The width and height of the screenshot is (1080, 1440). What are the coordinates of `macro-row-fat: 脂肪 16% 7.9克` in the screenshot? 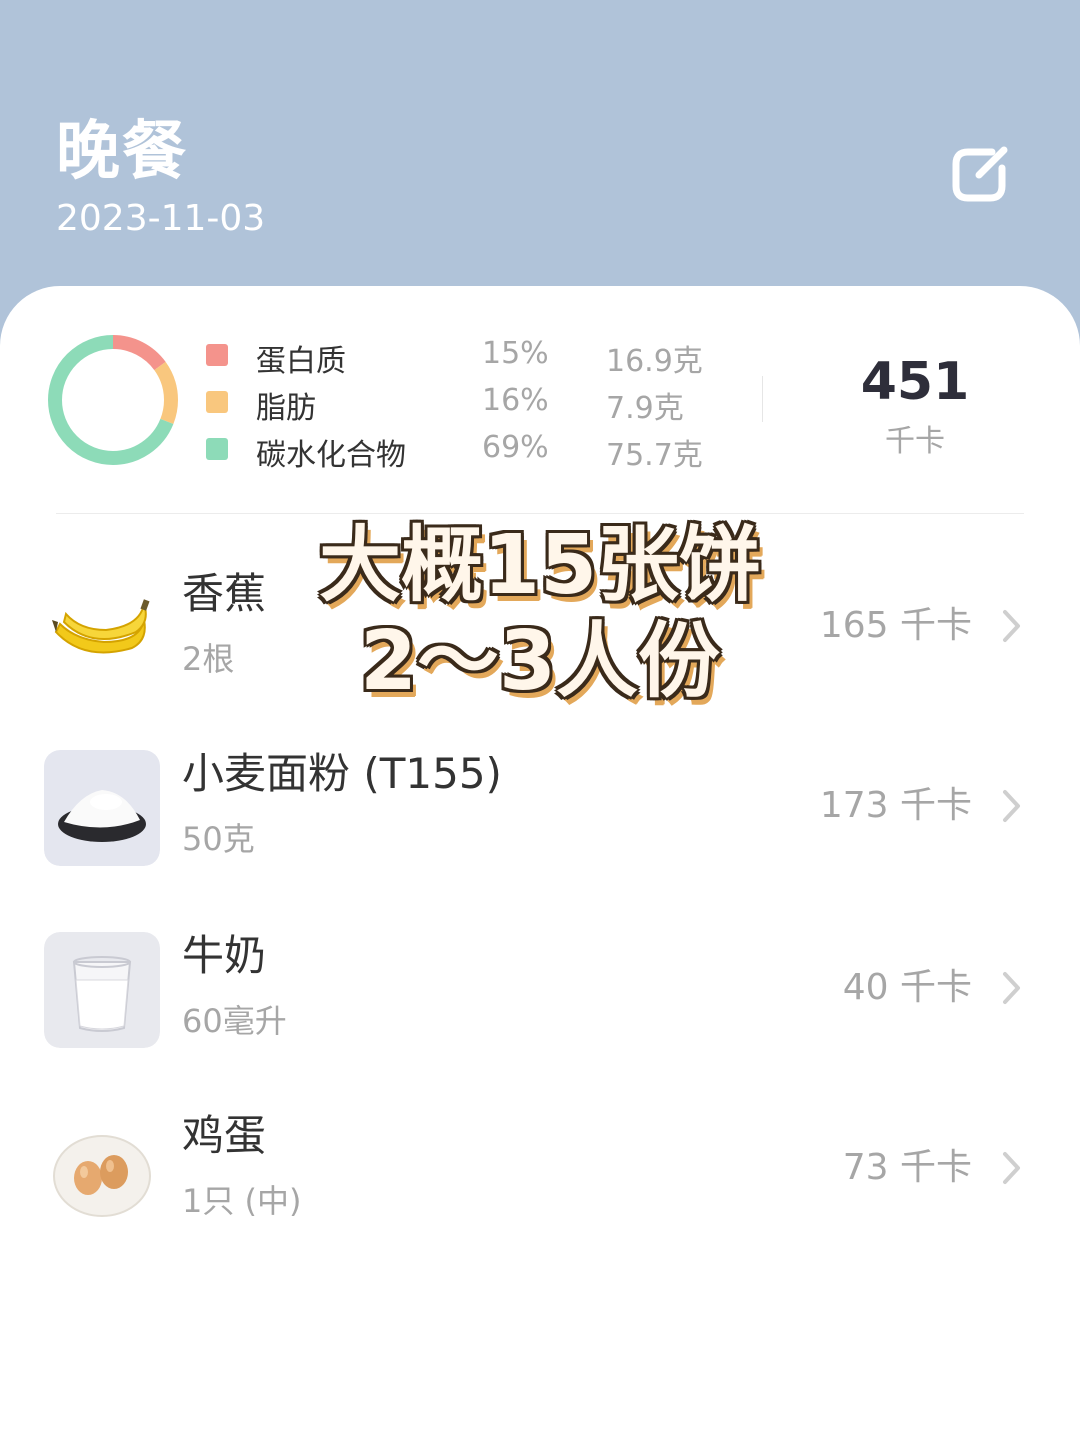 It's located at (466, 404).